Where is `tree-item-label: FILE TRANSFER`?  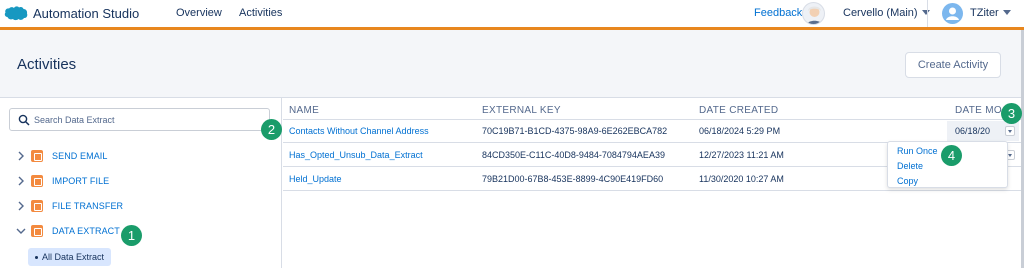 tree-item-label: FILE TRANSFER is located at coordinates (88, 206).